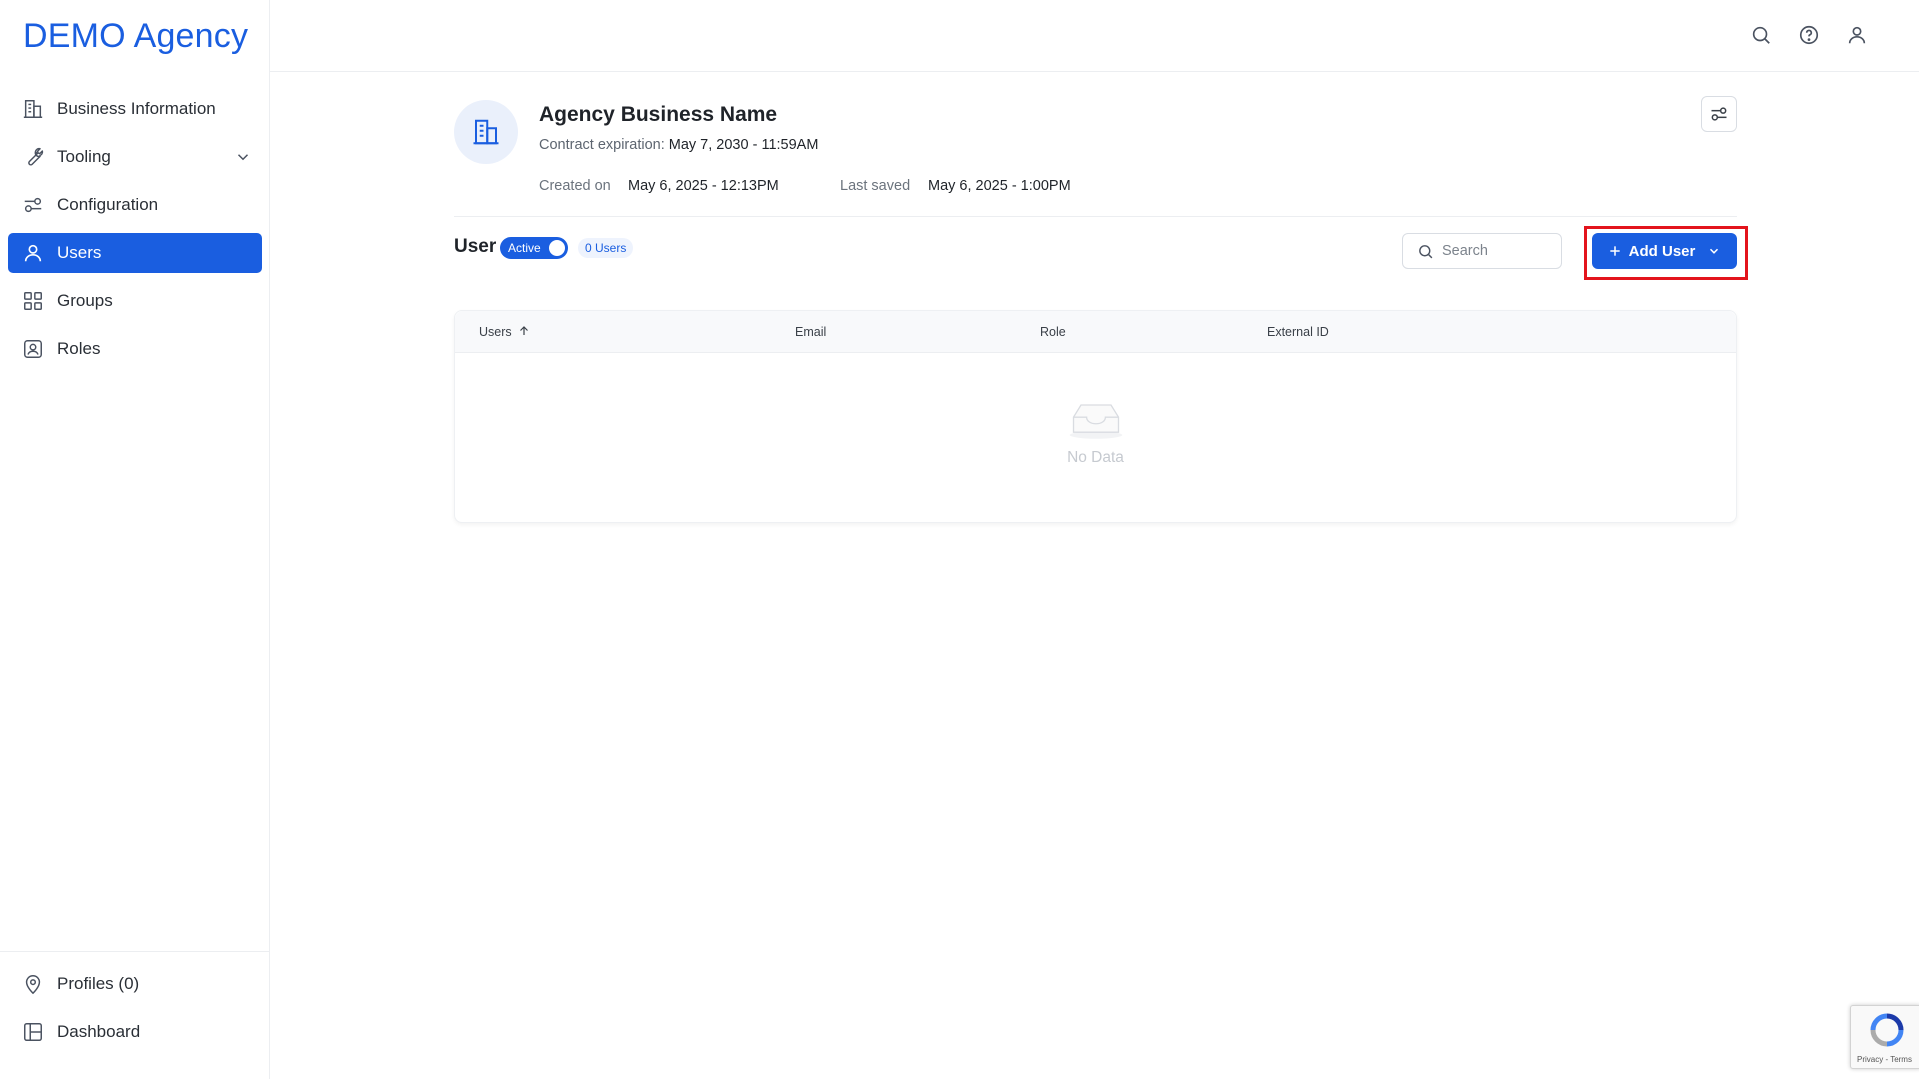  What do you see at coordinates (33, 1032) in the screenshot?
I see `dashboard-icon` at bounding box center [33, 1032].